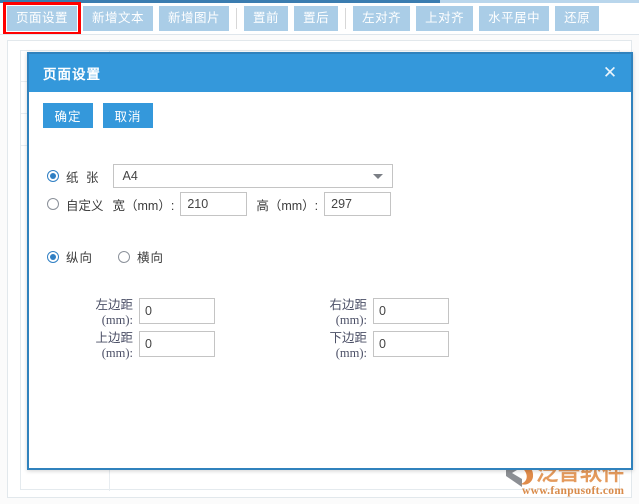 Image resolution: width=639 pixels, height=504 pixels. I want to click on radio-paper, so click(53, 176).